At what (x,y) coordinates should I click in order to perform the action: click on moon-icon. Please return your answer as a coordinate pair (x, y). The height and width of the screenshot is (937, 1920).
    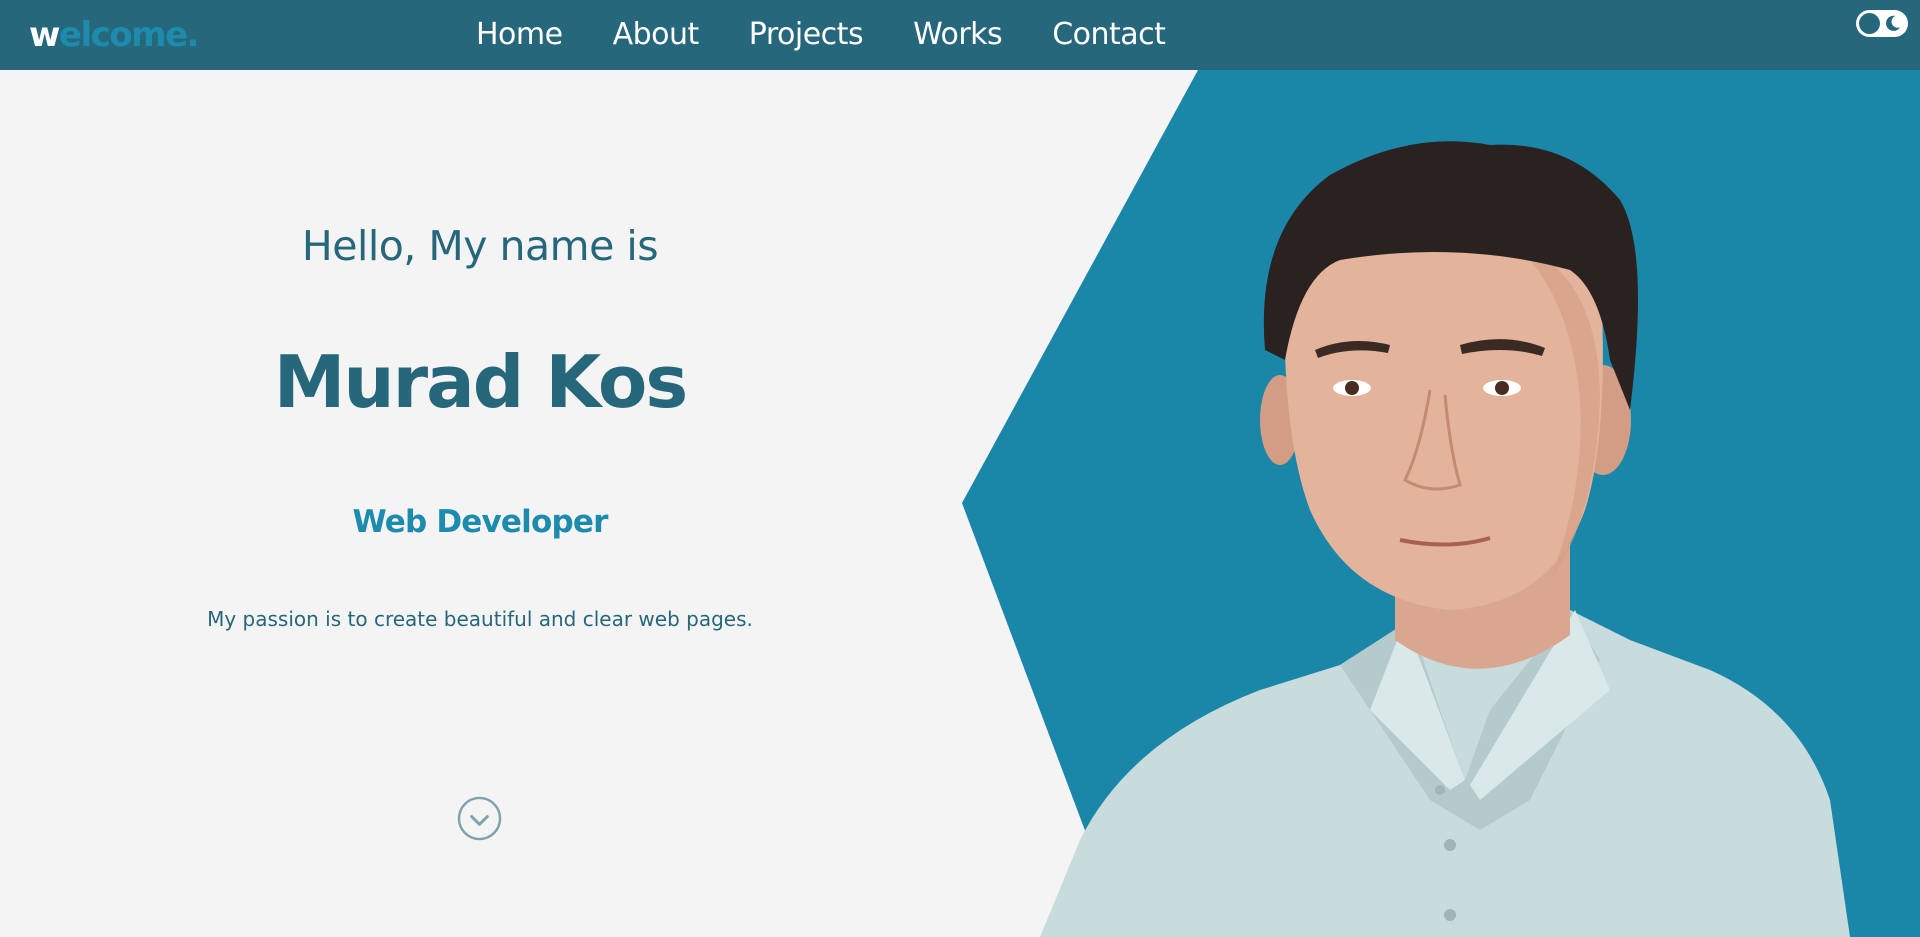
    Looking at the image, I should click on (1893, 23).